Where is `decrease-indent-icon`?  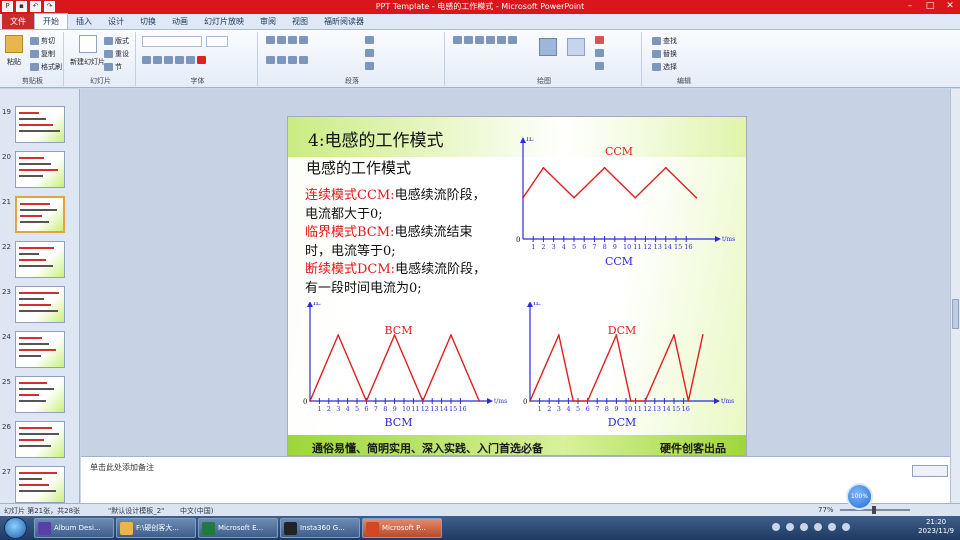
decrease-indent-icon is located at coordinates (292, 40).